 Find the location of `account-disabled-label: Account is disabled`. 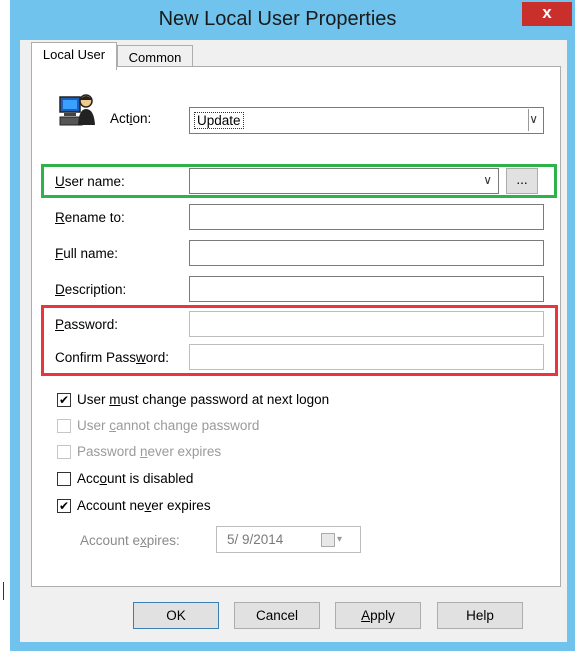

account-disabled-label: Account is disabled is located at coordinates (135, 478).